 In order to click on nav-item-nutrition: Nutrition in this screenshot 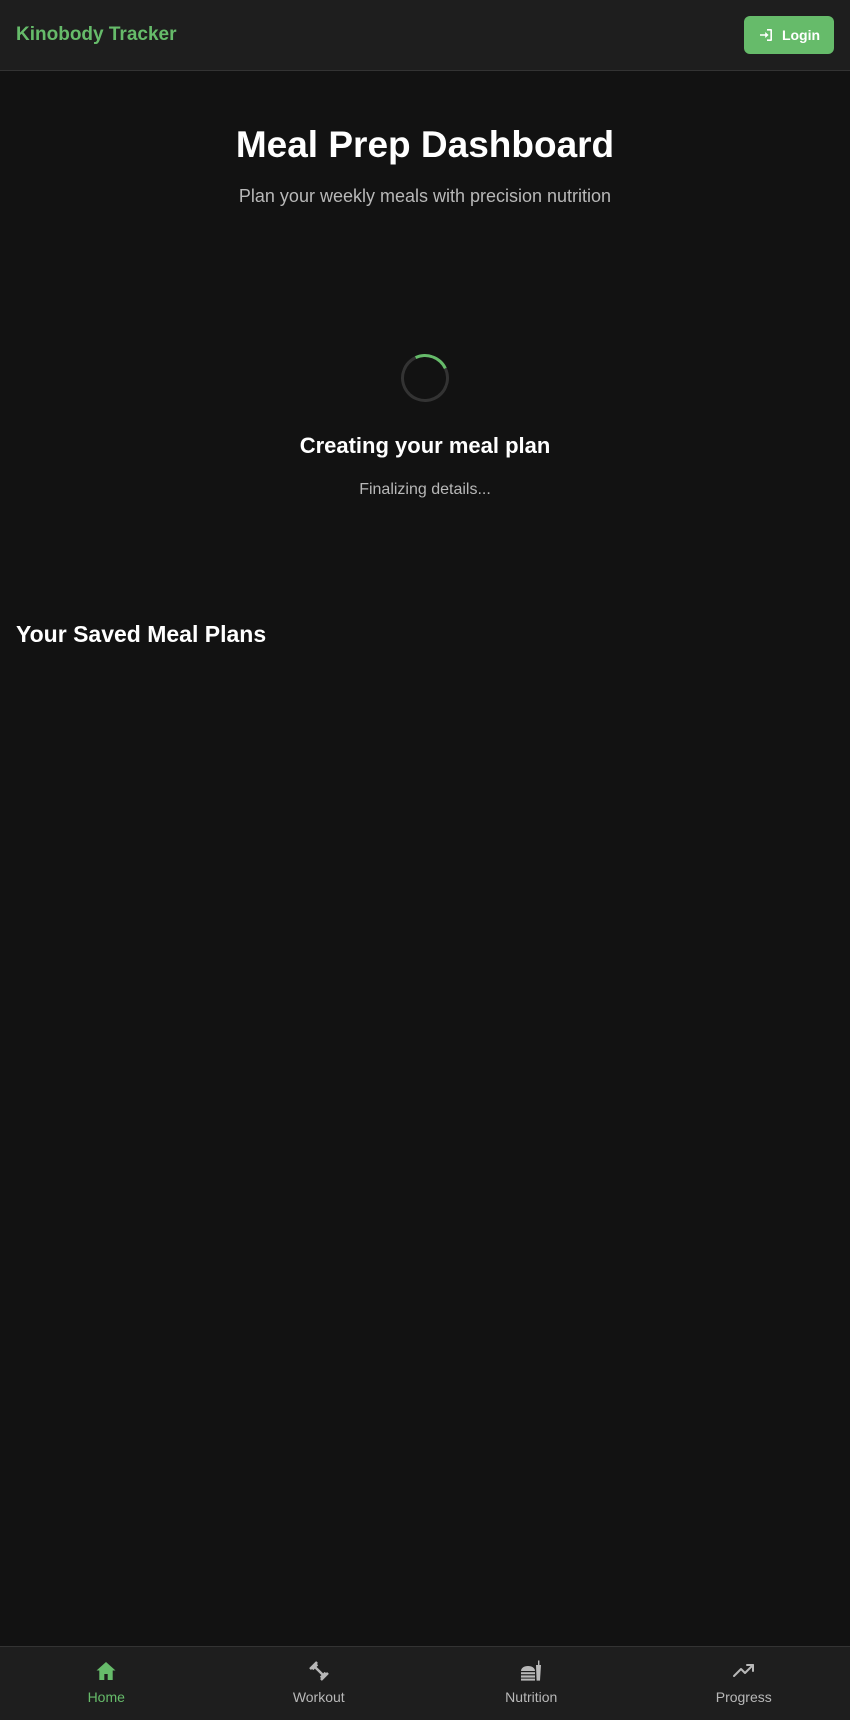, I will do `click(531, 1683)`.